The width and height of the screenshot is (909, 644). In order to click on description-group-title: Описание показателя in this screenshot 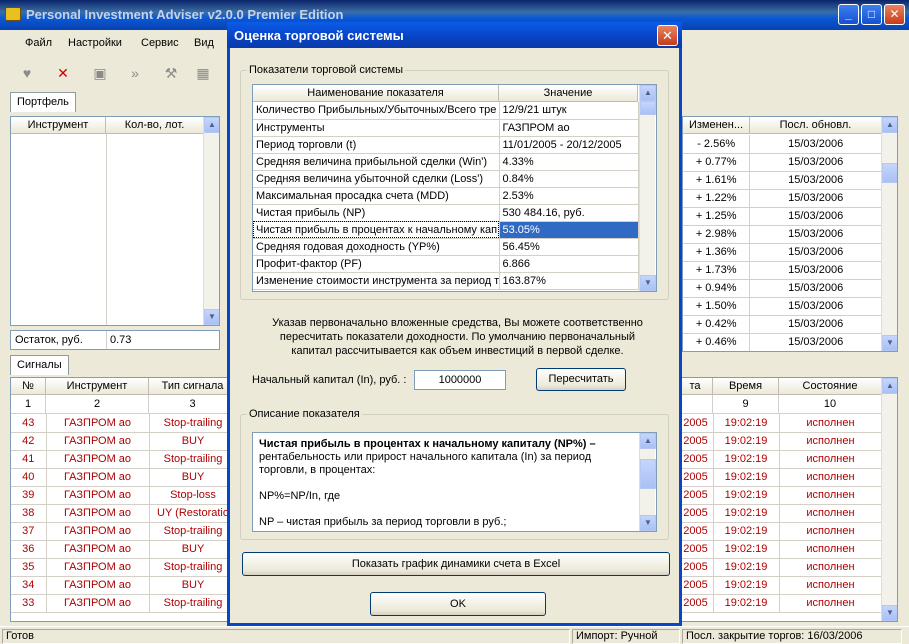, I will do `click(304, 414)`.